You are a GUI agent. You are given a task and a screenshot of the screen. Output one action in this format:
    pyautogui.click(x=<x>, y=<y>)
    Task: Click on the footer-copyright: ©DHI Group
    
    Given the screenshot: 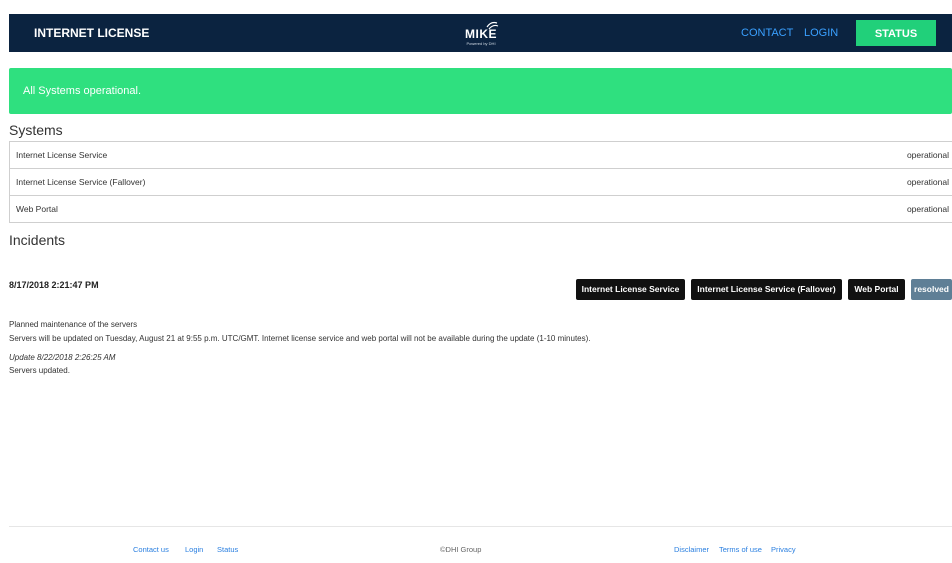 What is the action you would take?
    pyautogui.click(x=461, y=549)
    